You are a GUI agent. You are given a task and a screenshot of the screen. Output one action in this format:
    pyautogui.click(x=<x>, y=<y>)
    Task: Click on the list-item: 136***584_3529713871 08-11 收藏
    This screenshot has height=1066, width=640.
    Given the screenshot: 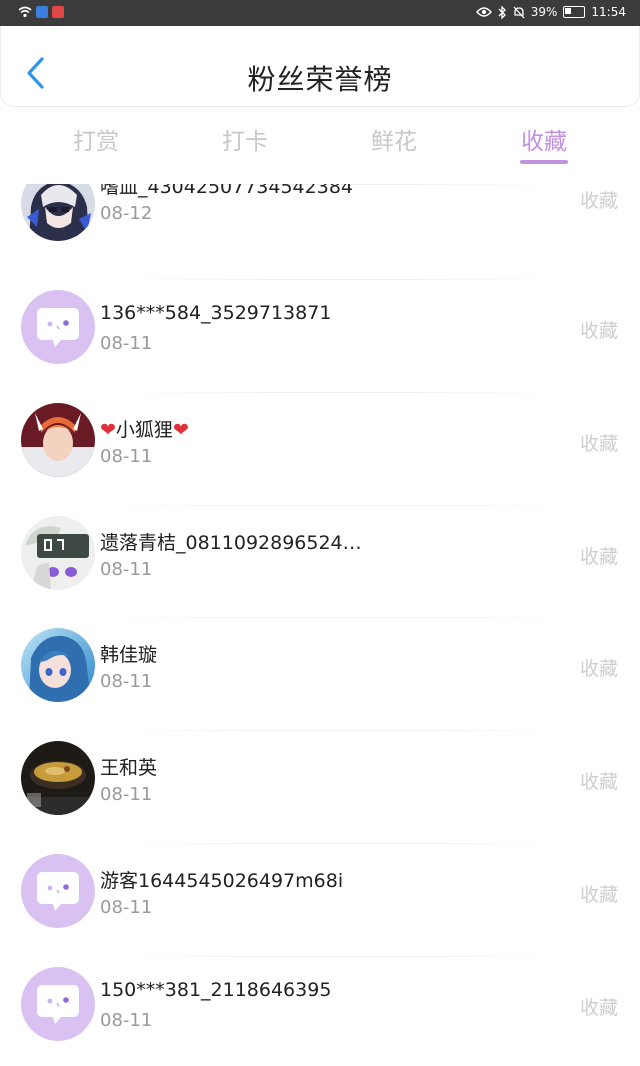 What is the action you would take?
    pyautogui.click(x=320, y=335)
    